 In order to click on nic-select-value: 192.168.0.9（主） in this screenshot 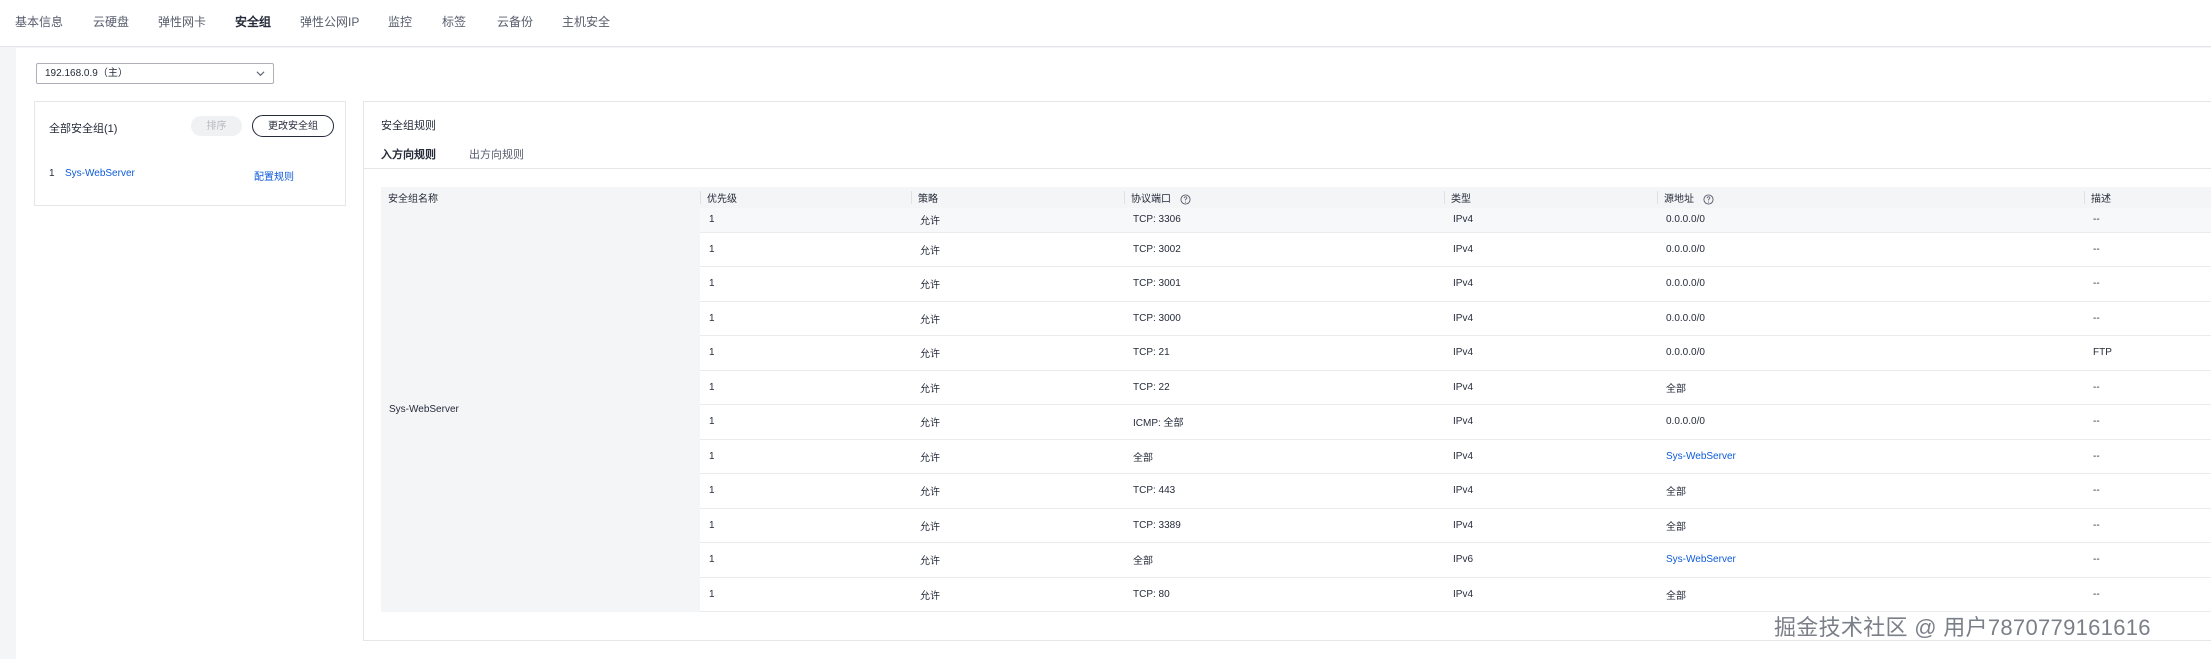, I will do `click(86, 73)`.